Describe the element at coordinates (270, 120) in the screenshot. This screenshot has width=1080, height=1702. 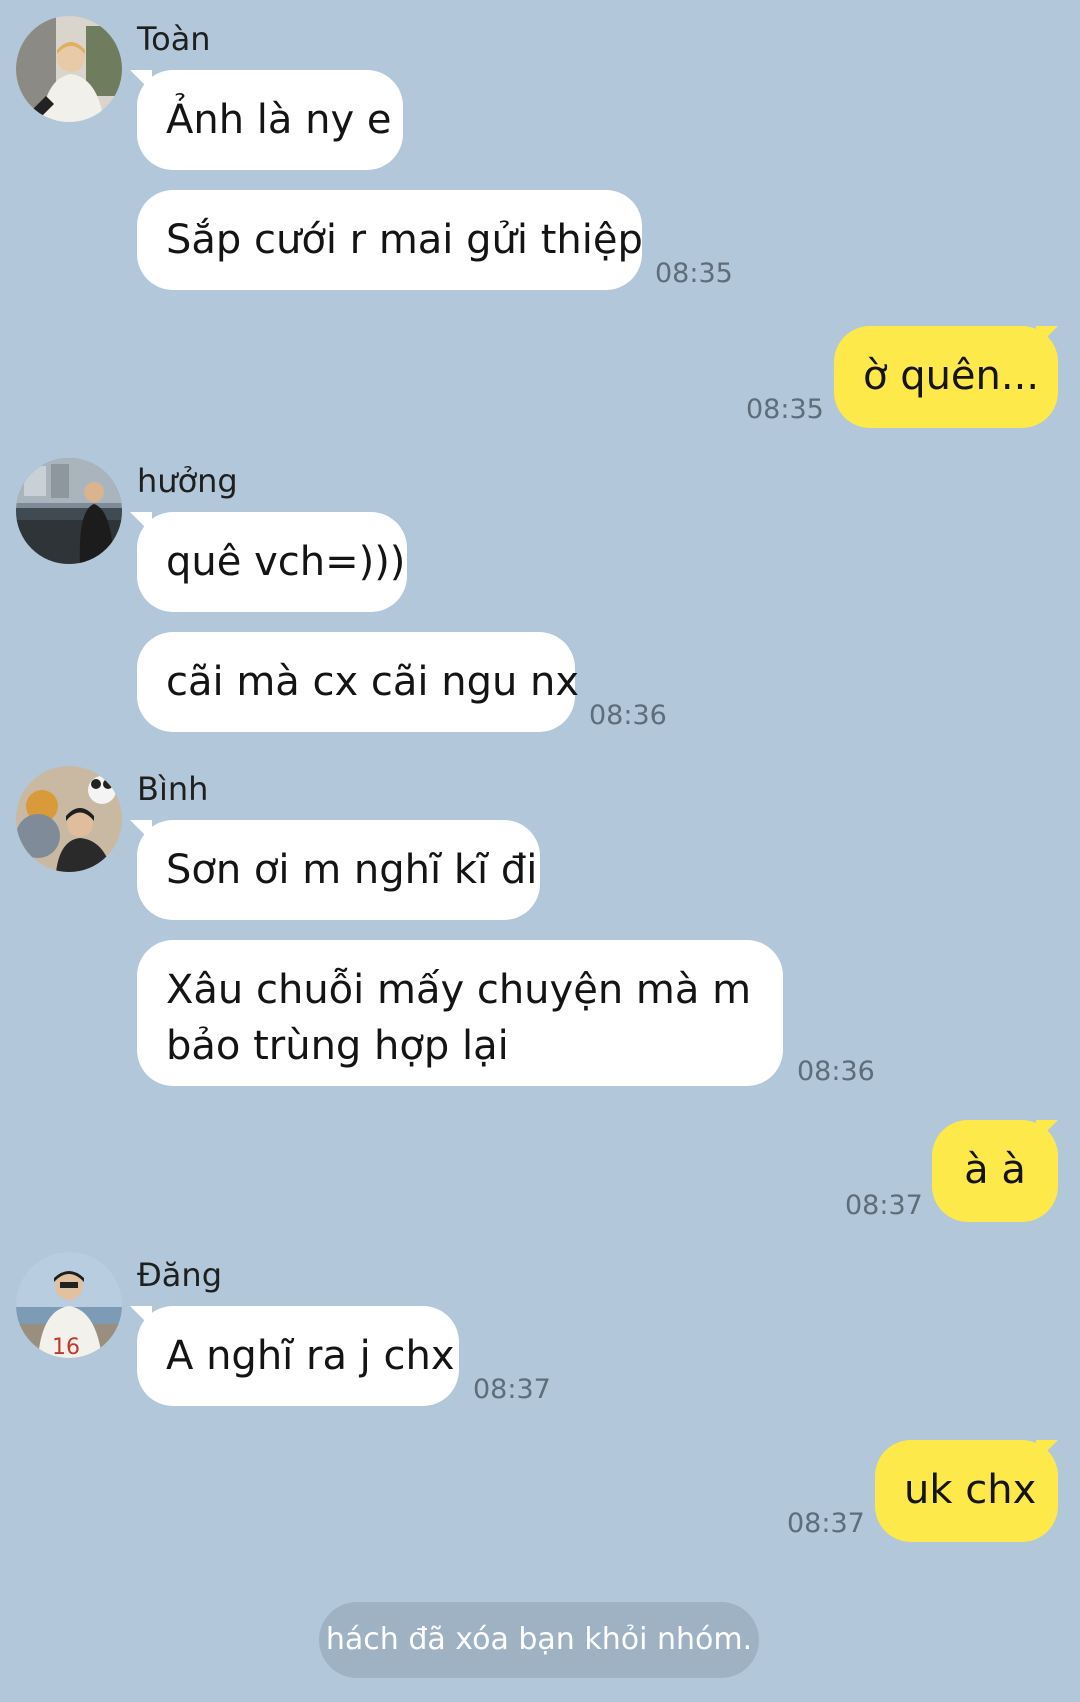
I see `message-bubble: Ảnh là ny e` at that location.